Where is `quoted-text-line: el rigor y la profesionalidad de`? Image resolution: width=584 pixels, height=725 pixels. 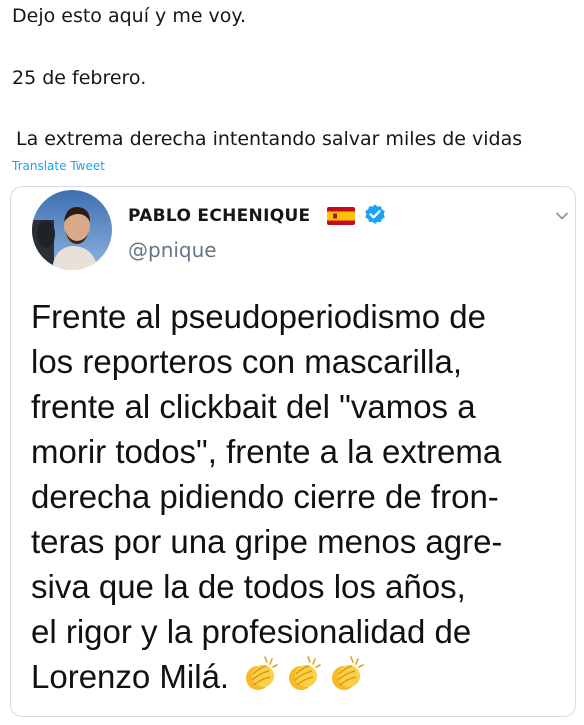
quoted-text-line: el rigor y la profesionalidad de is located at coordinates (251, 631).